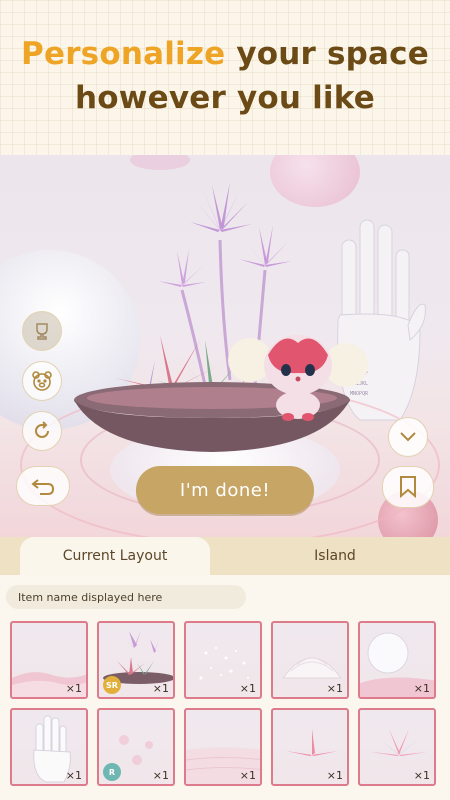 This screenshot has height=800, width=450. I want to click on headline-line1: Personalize your space, so click(225, 54).